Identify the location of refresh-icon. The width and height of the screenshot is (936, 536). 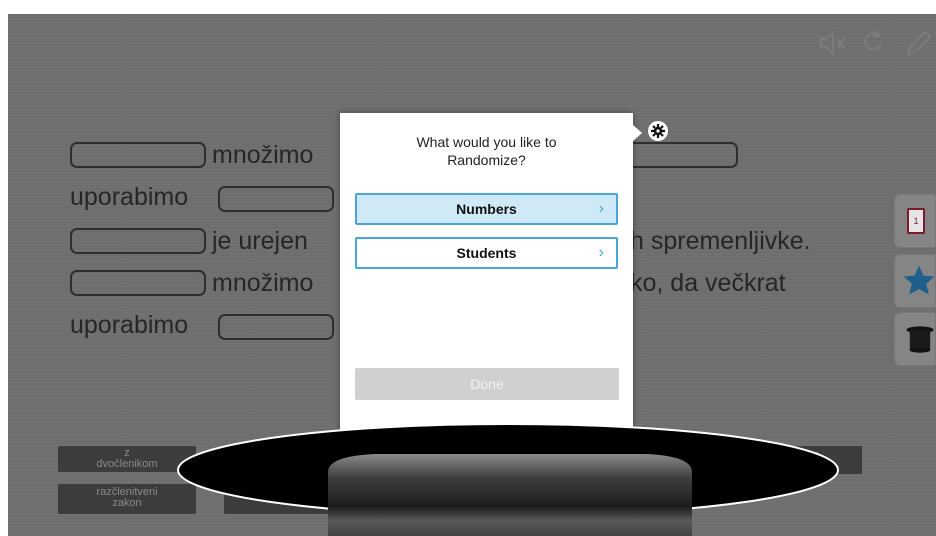
(873, 43).